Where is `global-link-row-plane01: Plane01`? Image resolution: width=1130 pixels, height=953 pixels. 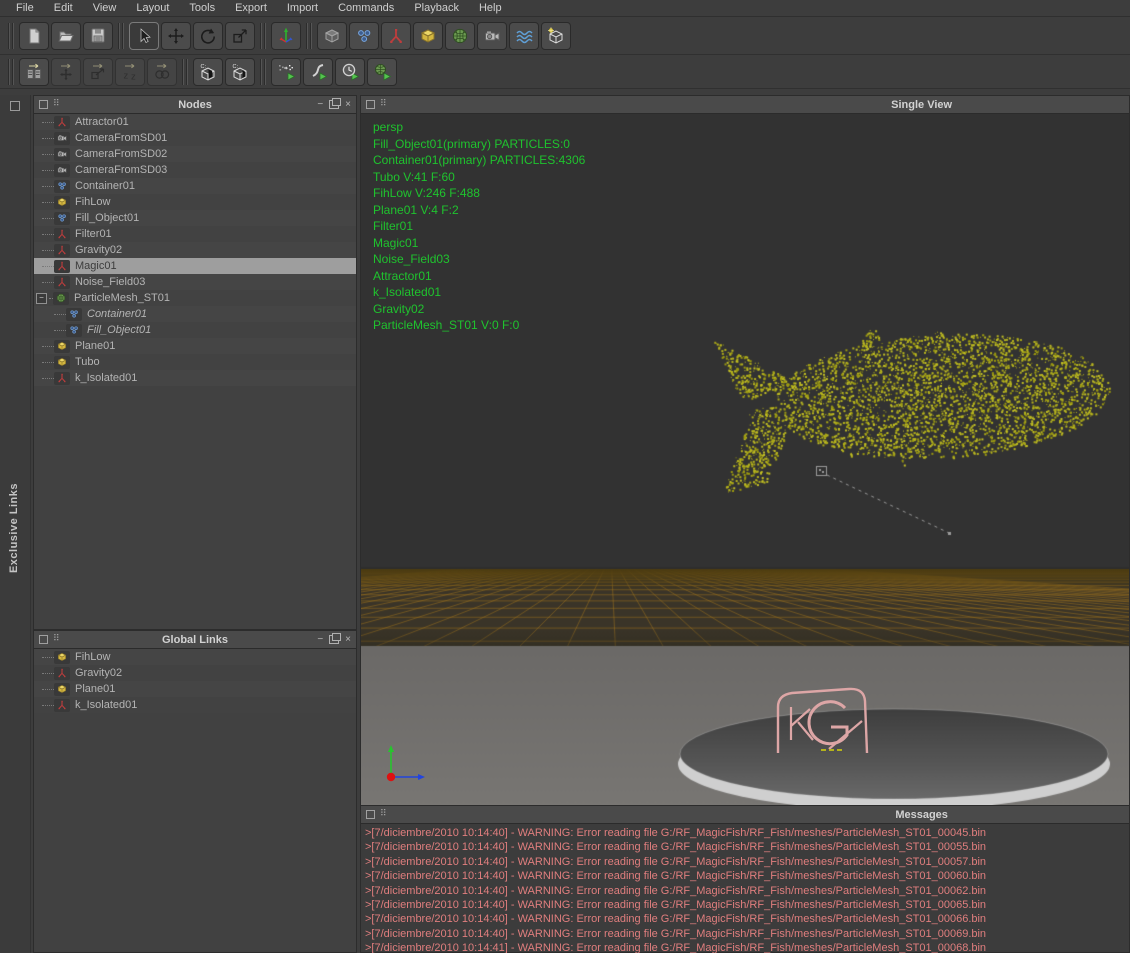 global-link-row-plane01: Plane01 is located at coordinates (195, 689).